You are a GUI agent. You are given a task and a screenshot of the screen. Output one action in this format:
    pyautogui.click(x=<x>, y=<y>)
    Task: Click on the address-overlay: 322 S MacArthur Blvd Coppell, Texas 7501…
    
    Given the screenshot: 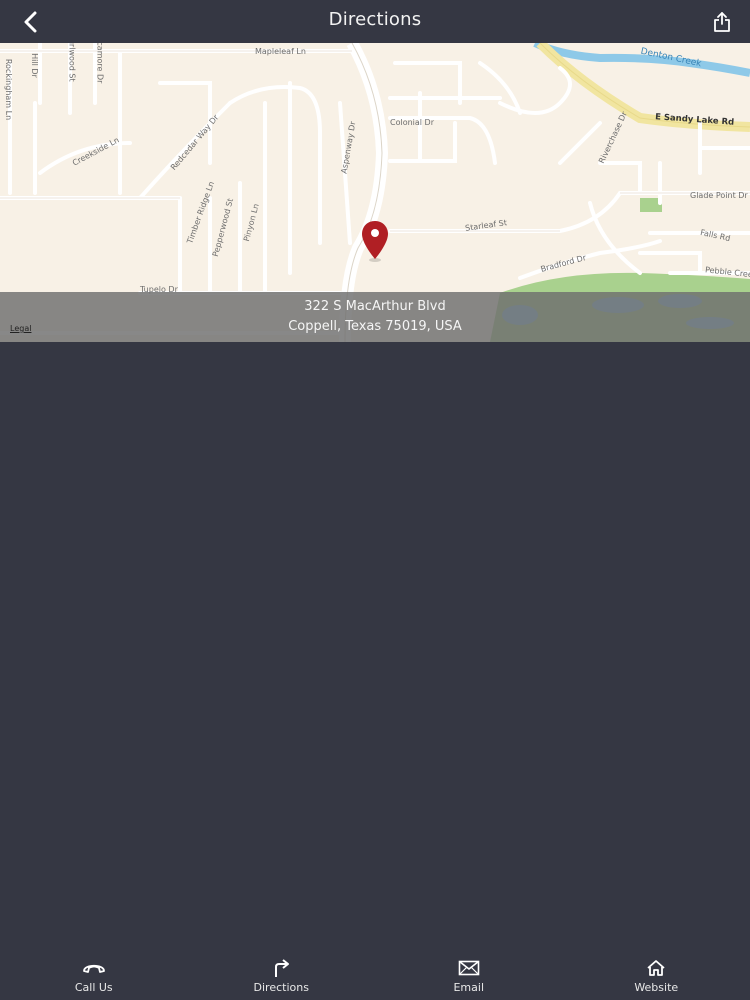 What is the action you would take?
    pyautogui.click(x=375, y=317)
    